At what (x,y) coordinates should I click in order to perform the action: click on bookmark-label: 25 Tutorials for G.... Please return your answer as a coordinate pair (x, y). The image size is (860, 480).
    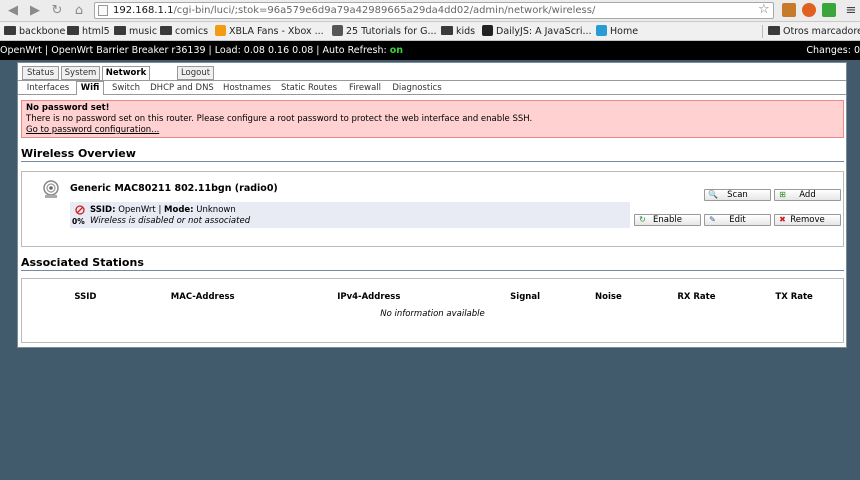
    Looking at the image, I should click on (391, 31).